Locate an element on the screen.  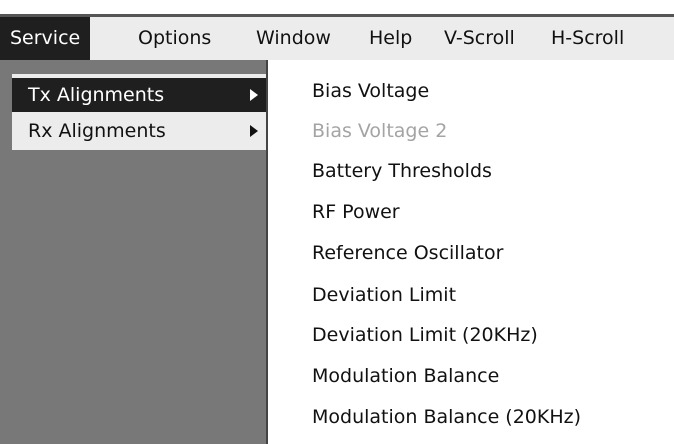
menu-item-rx-alignments: Rx Alignments is located at coordinates (139, 131).